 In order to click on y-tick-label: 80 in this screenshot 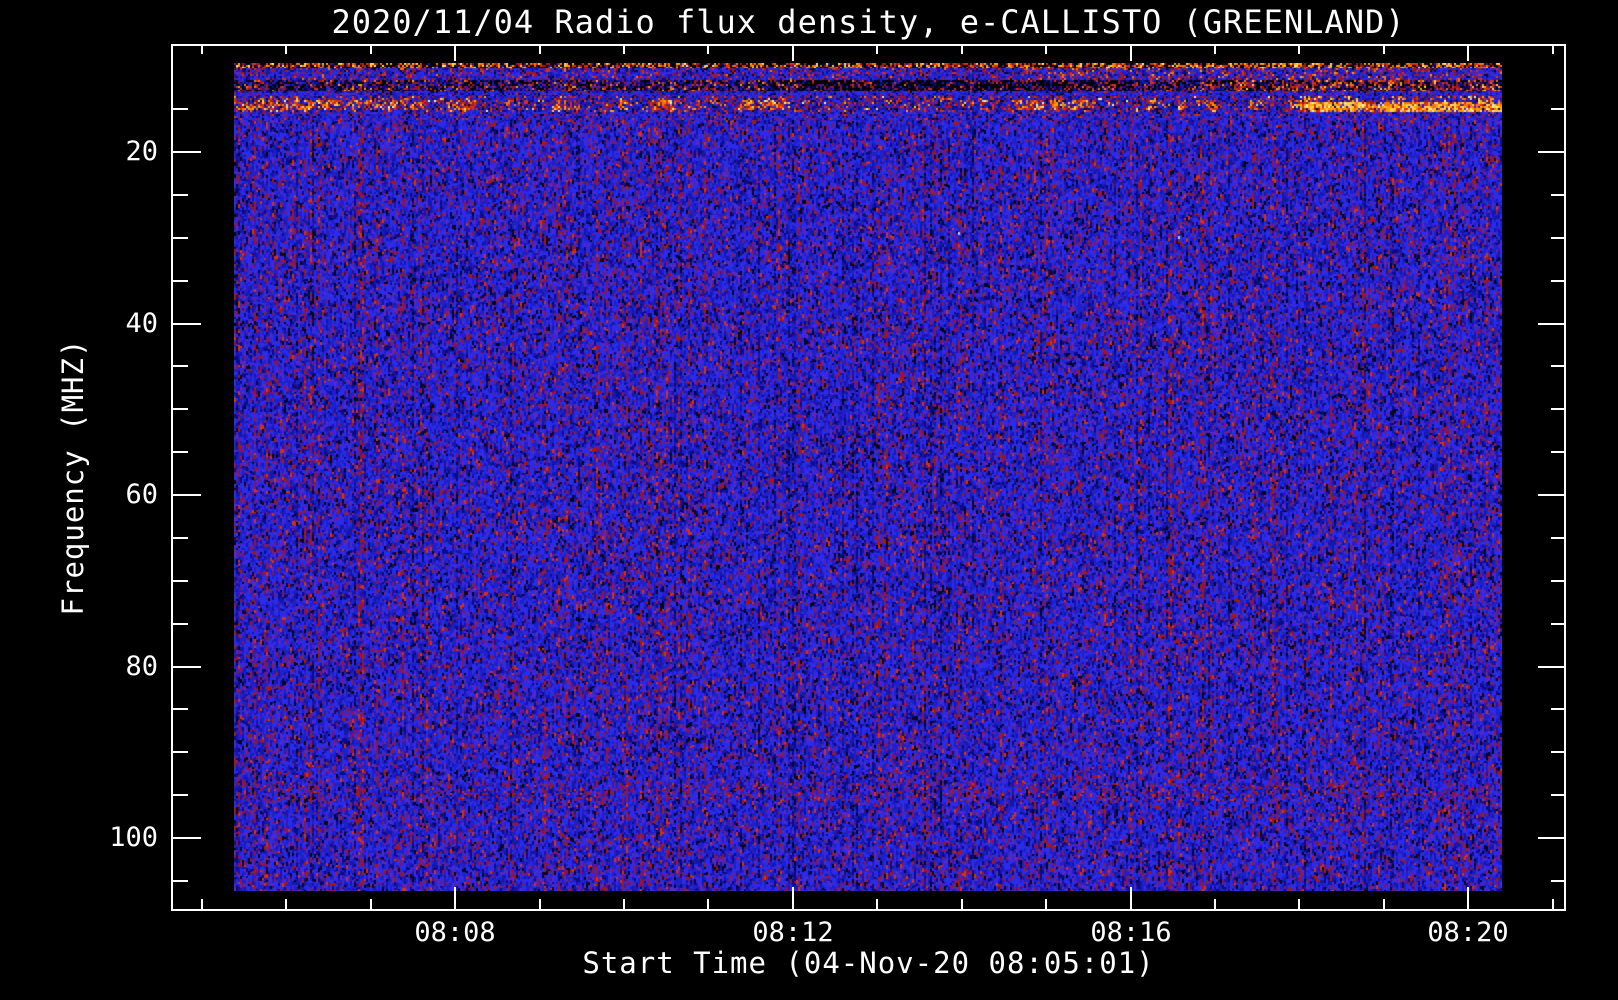, I will do `click(141, 666)`.